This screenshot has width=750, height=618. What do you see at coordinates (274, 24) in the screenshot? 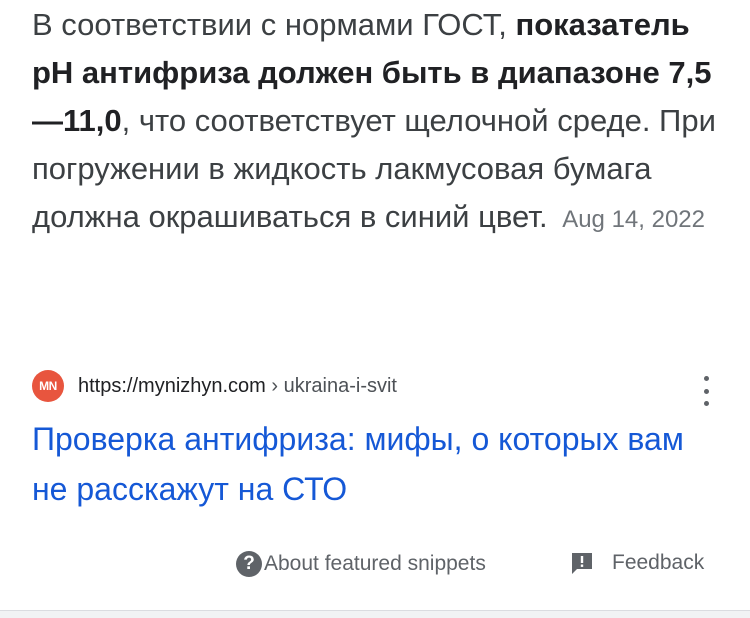
I see `snippet-text-before: В соответствии с нормами ГОСТ,` at bounding box center [274, 24].